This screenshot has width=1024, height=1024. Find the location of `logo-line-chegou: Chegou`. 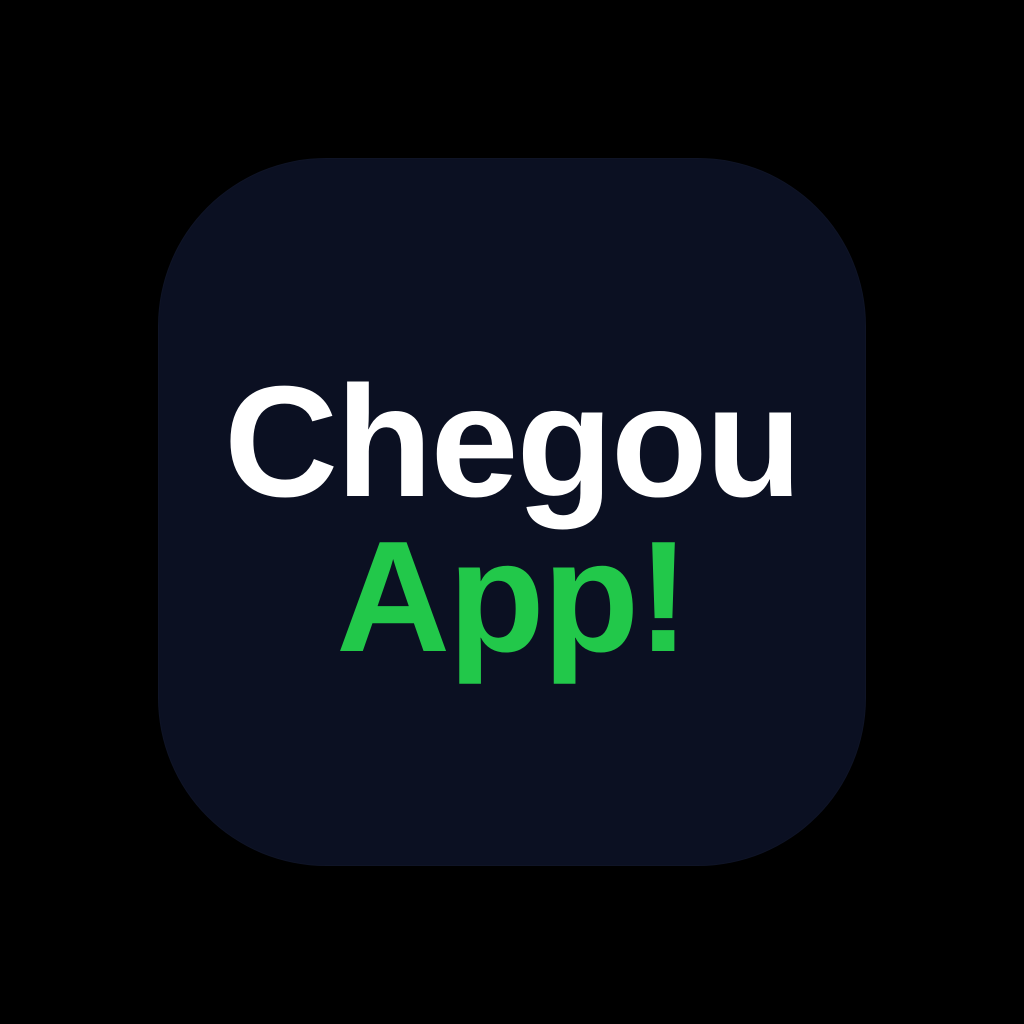

logo-line-chegou: Chegou is located at coordinates (512, 442).